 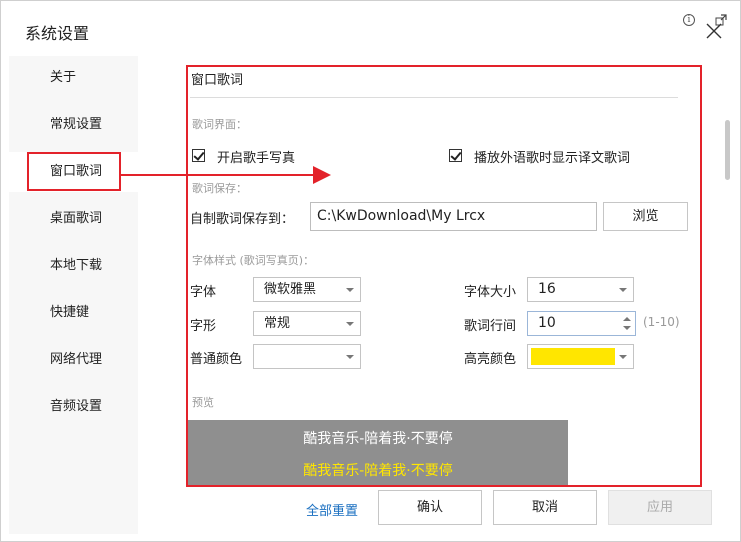 What do you see at coordinates (552, 158) in the screenshot?
I see `translation-label: 播放外语歌时显示译文歌词` at bounding box center [552, 158].